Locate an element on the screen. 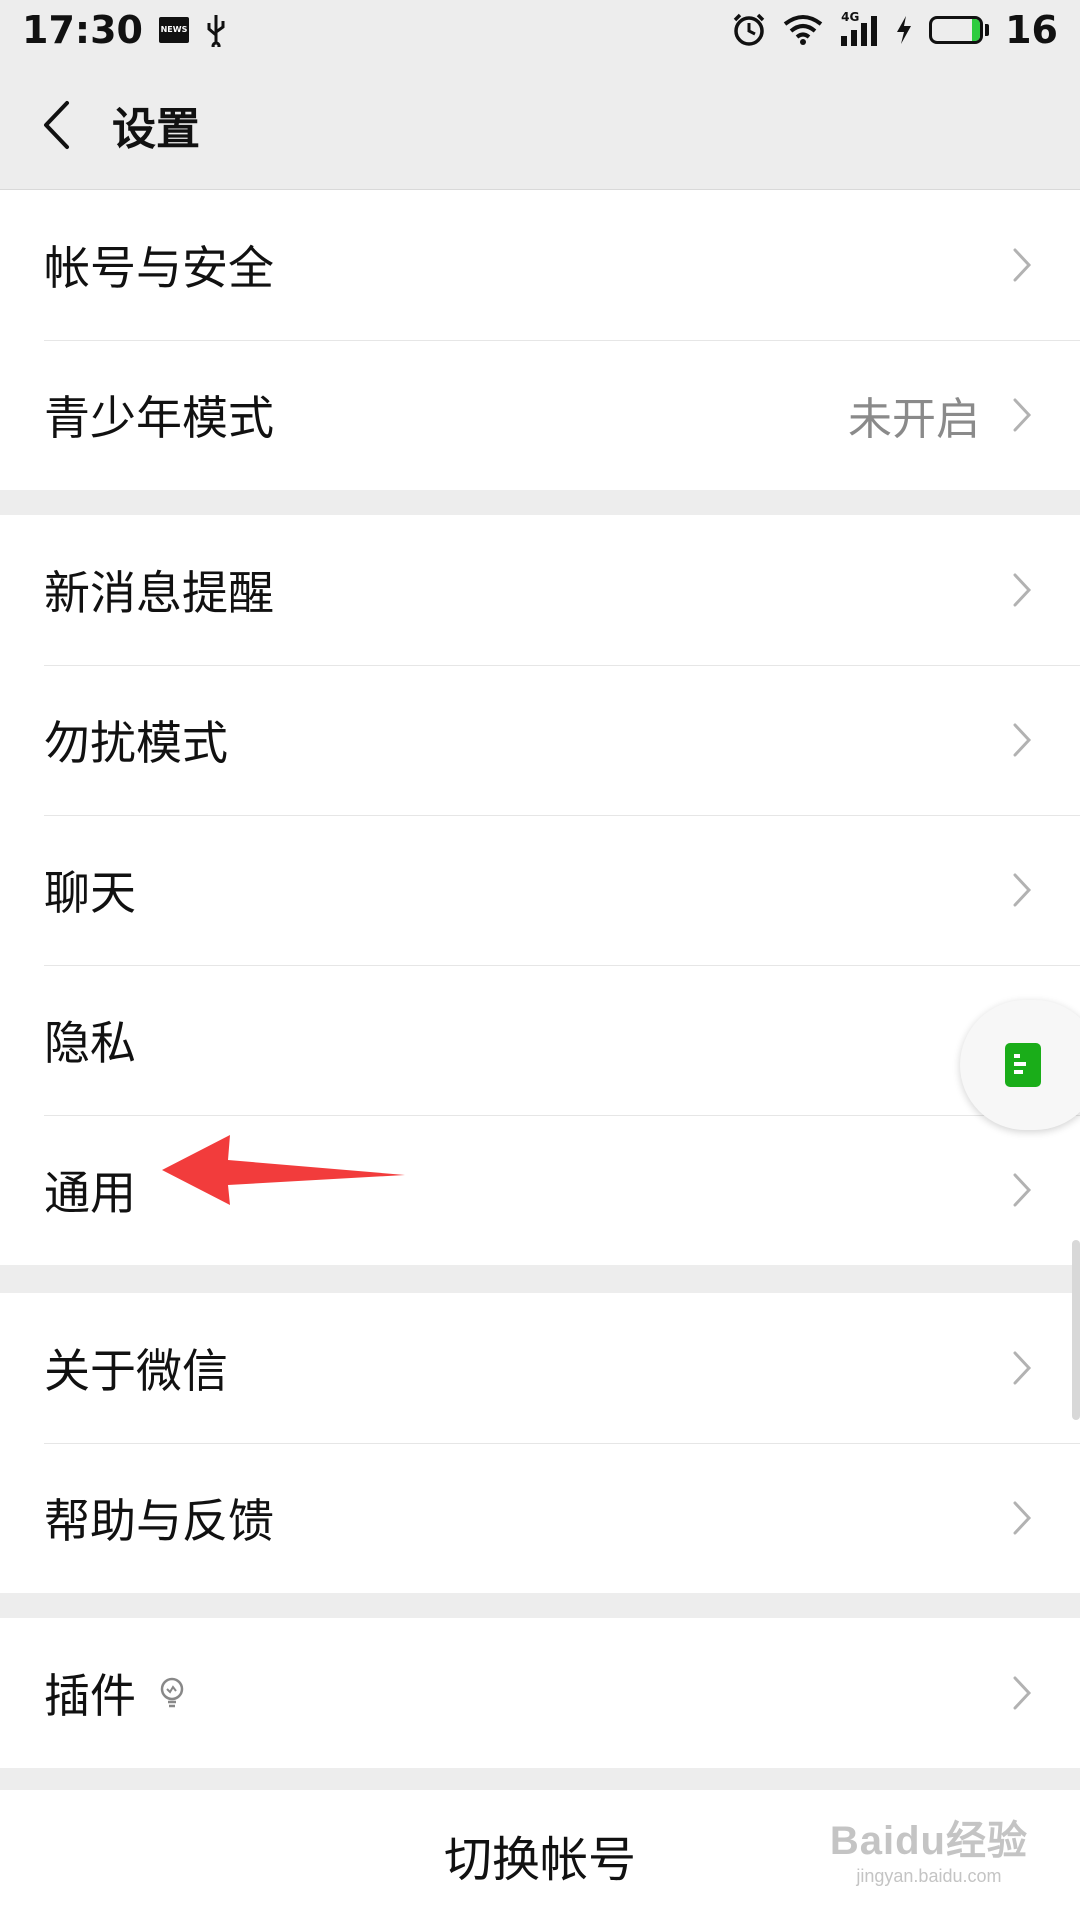 The image size is (1080, 1920). nav-bar: 设置 is located at coordinates (540, 125).